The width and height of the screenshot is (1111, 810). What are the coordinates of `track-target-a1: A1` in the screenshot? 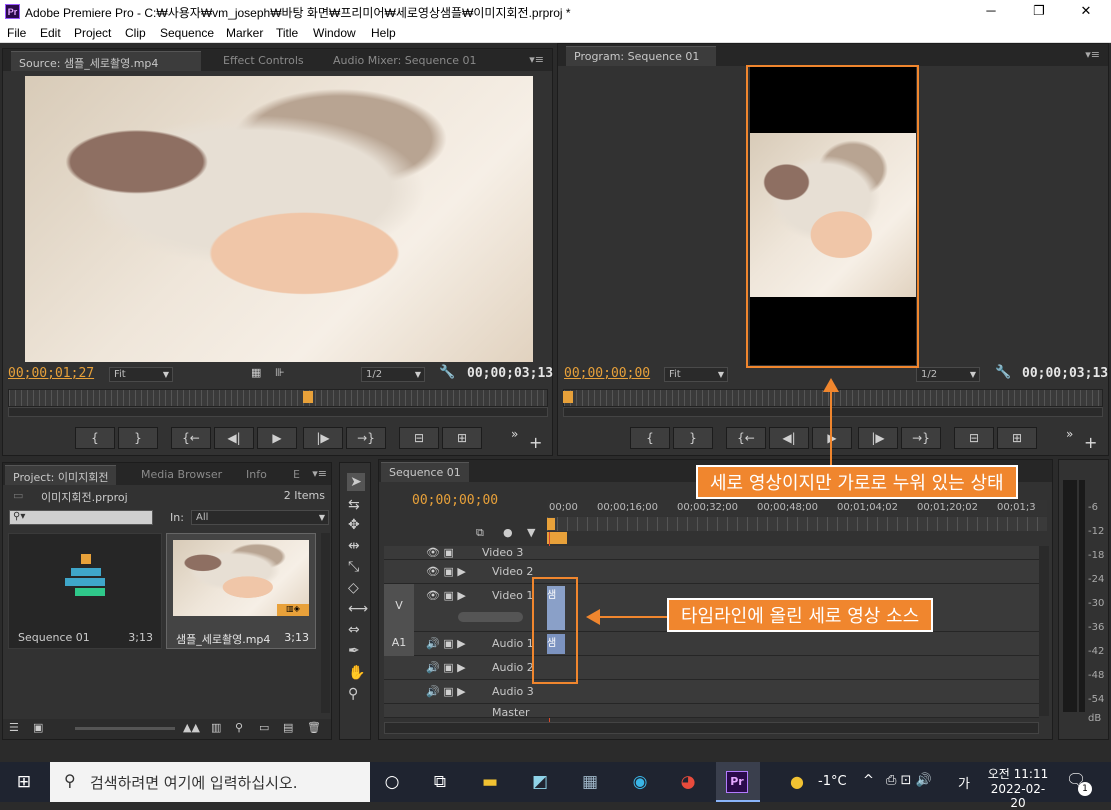 It's located at (399, 644).